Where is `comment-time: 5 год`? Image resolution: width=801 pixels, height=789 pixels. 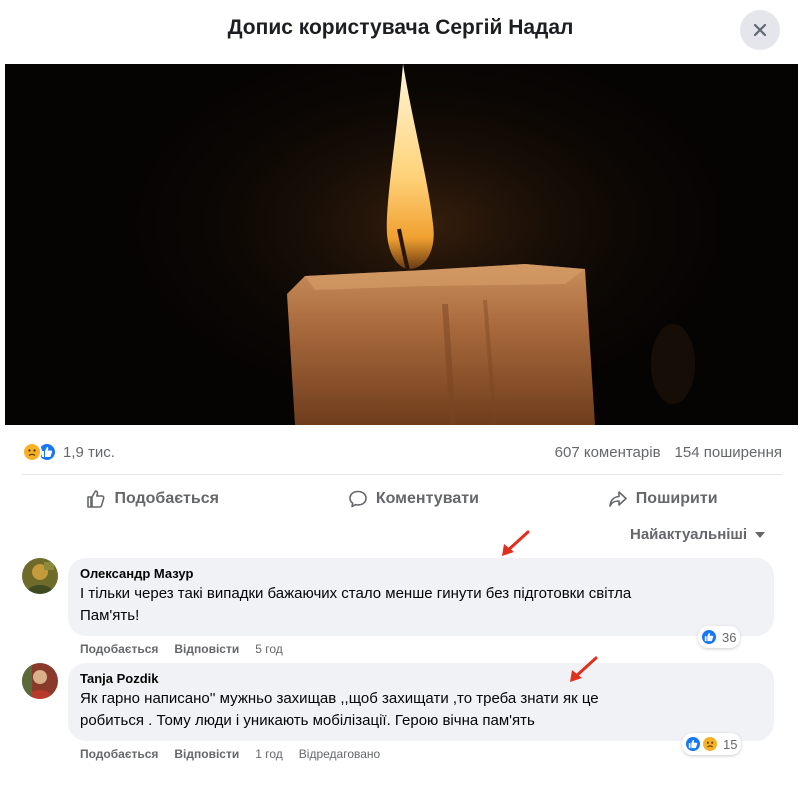 comment-time: 5 год is located at coordinates (269, 649).